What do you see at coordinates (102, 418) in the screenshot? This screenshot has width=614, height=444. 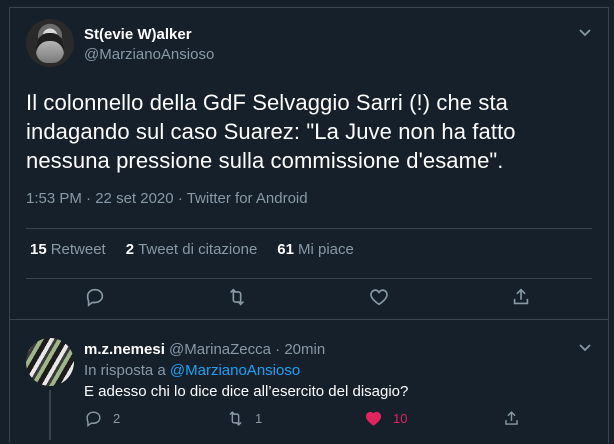 I see `reply-reply-button: 2` at bounding box center [102, 418].